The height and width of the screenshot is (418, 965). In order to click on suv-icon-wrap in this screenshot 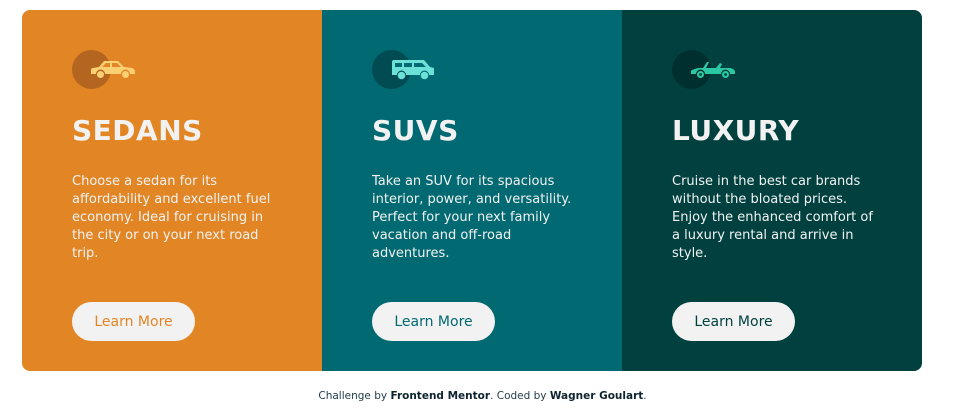, I will do `click(407, 70)`.